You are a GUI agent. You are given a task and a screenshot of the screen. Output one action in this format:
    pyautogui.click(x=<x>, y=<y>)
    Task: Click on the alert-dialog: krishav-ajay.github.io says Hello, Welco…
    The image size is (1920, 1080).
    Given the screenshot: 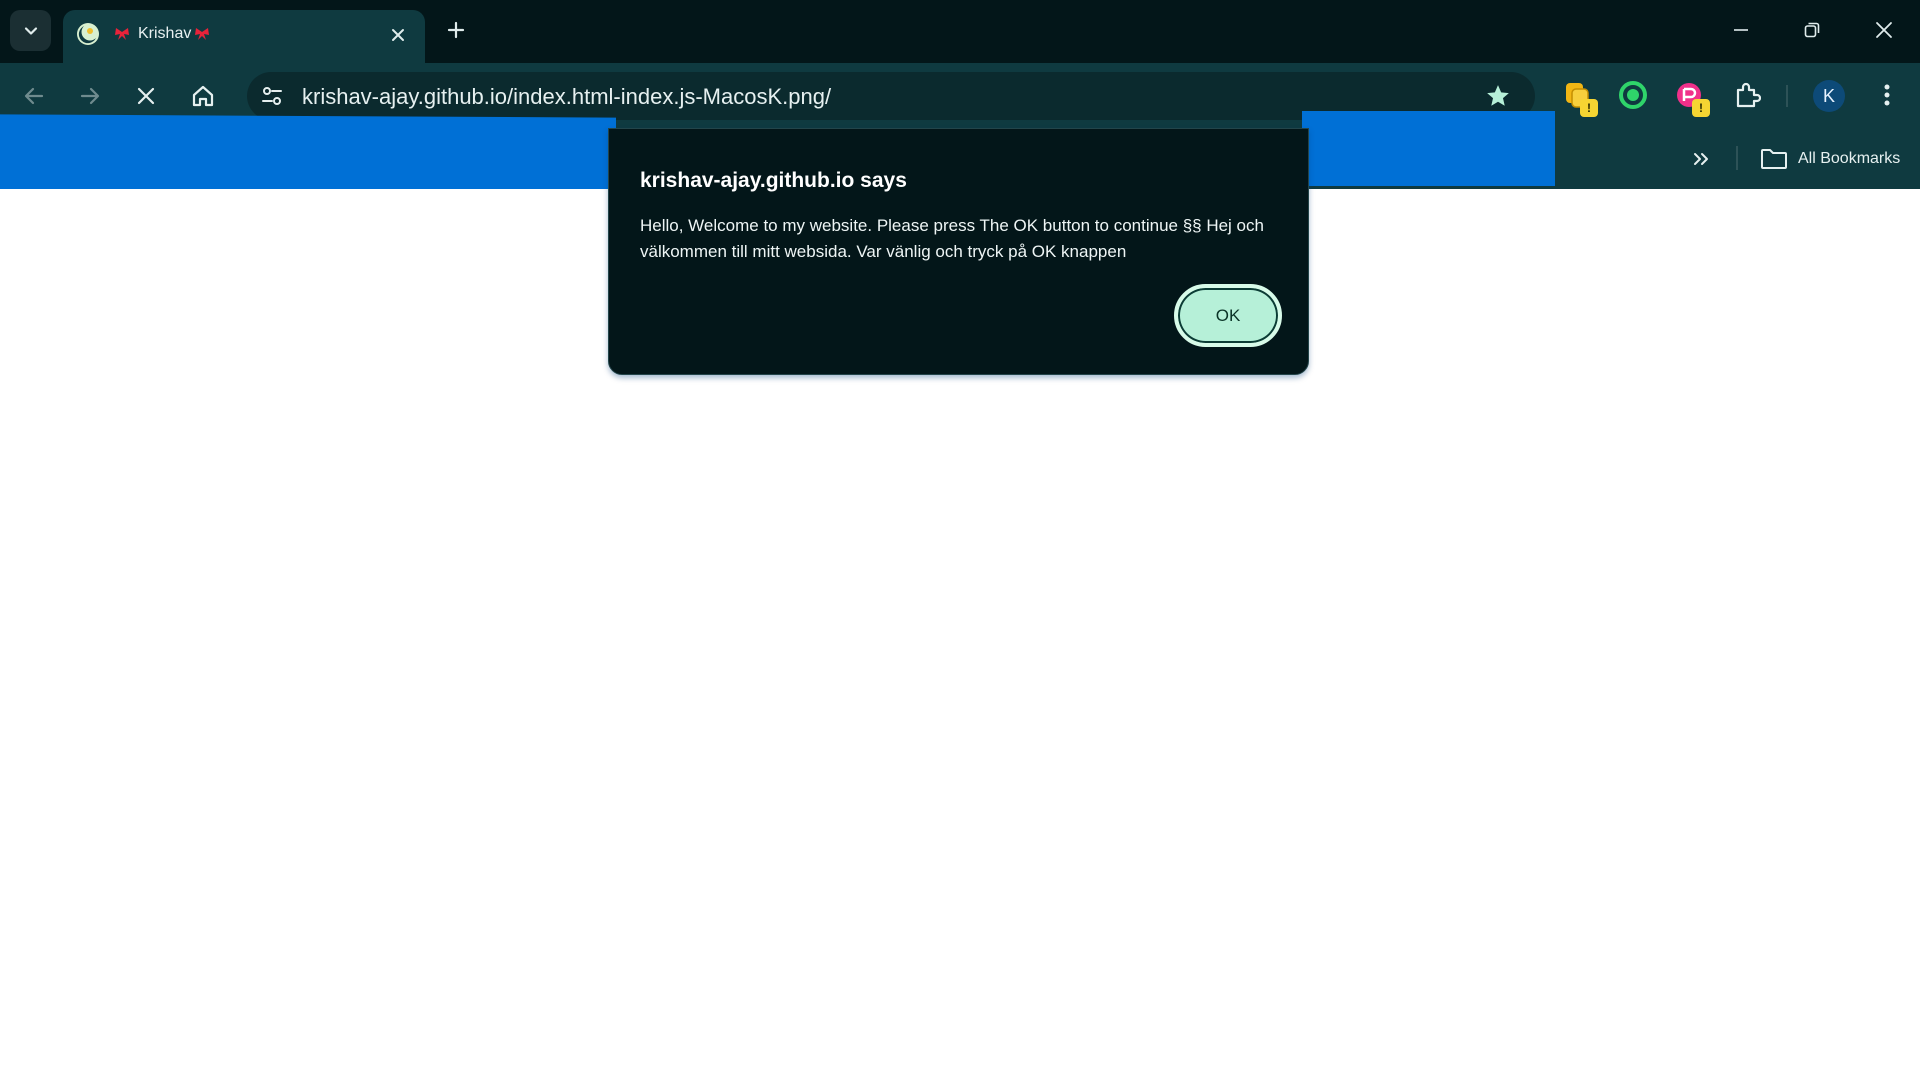 What is the action you would take?
    pyautogui.click(x=958, y=251)
    